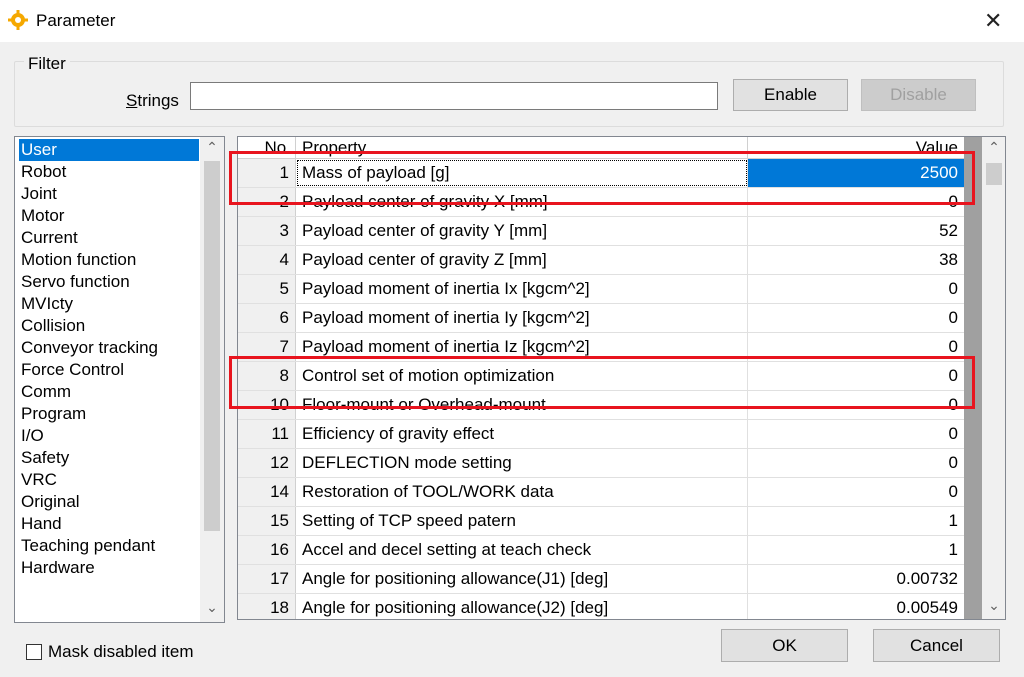  Describe the element at coordinates (109, 304) in the screenshot. I see `category-item: MVIcty` at that location.